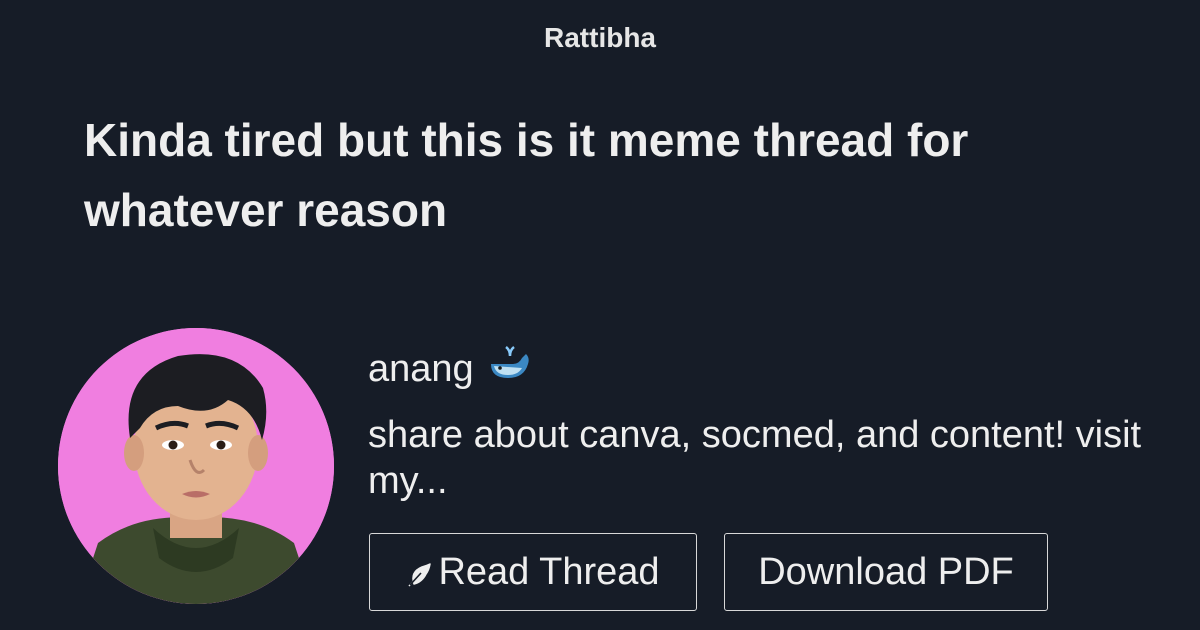  I want to click on download-pdf-label: Download PDF, so click(886, 571).